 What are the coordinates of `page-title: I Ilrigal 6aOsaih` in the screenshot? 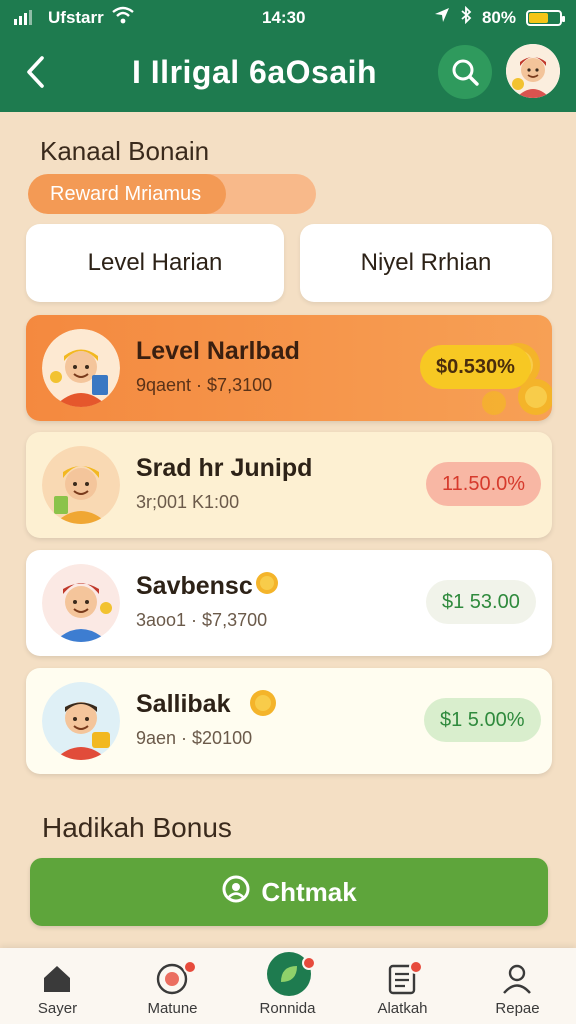 It's located at (255, 72).